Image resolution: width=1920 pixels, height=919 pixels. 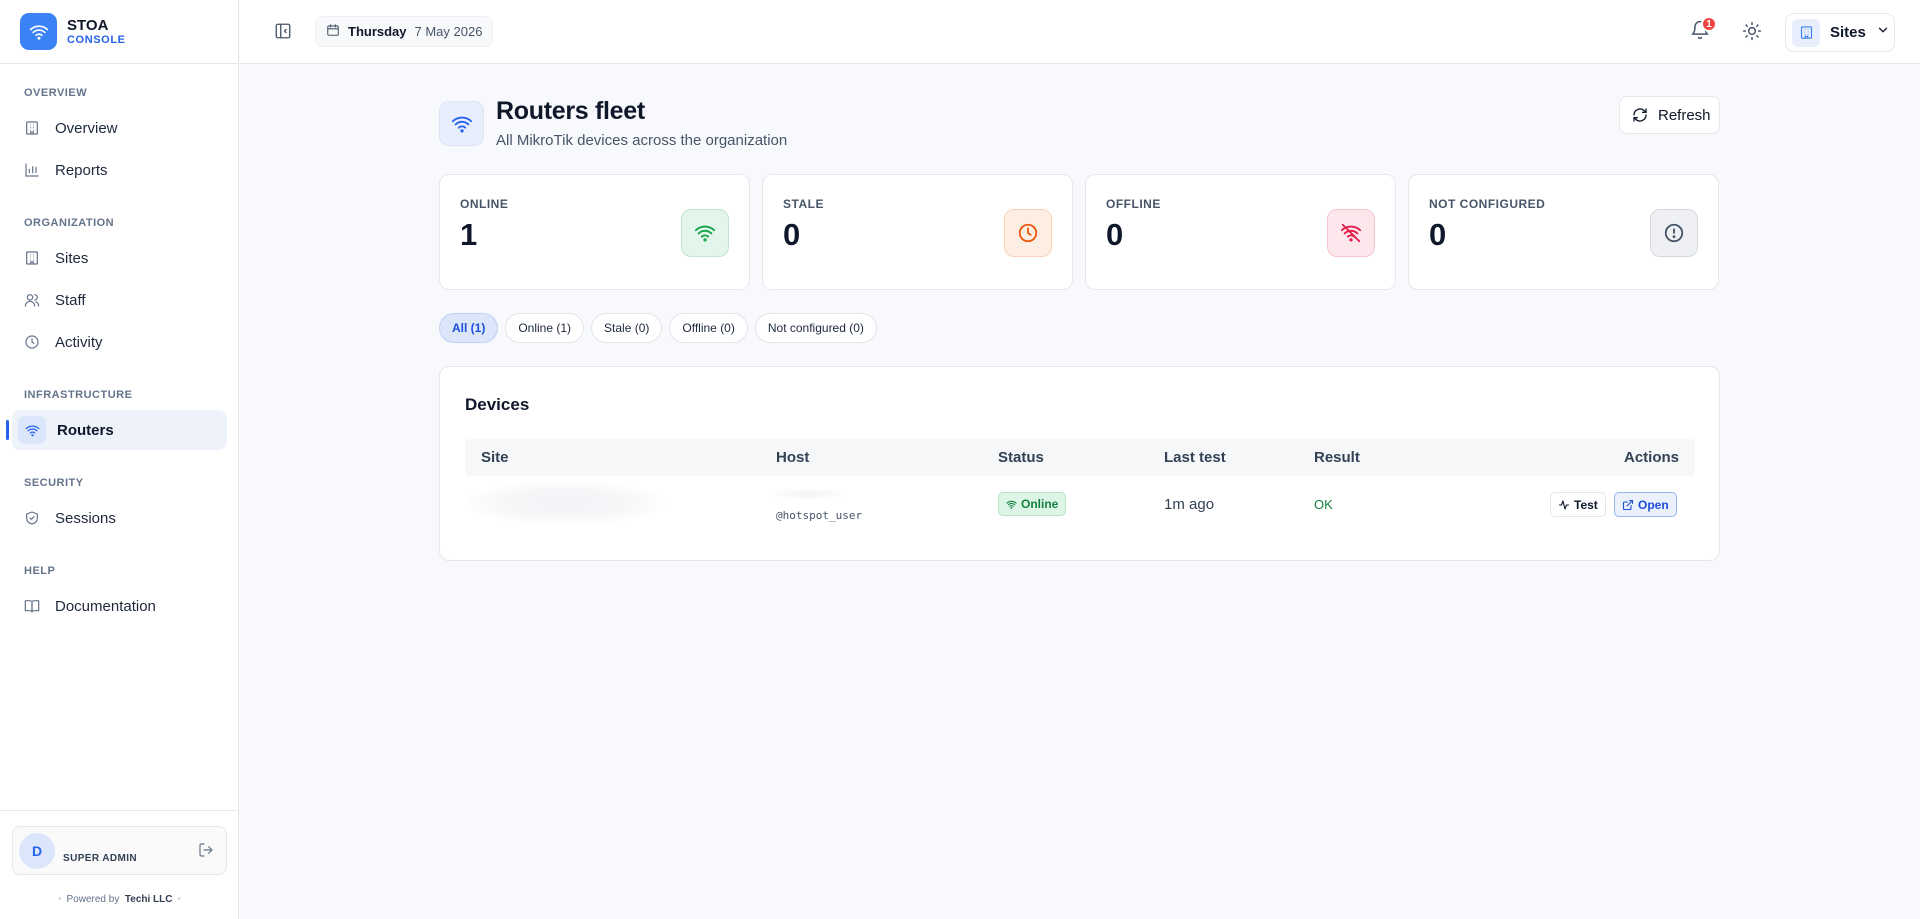 I want to click on stat-label: STALE, so click(x=803, y=204).